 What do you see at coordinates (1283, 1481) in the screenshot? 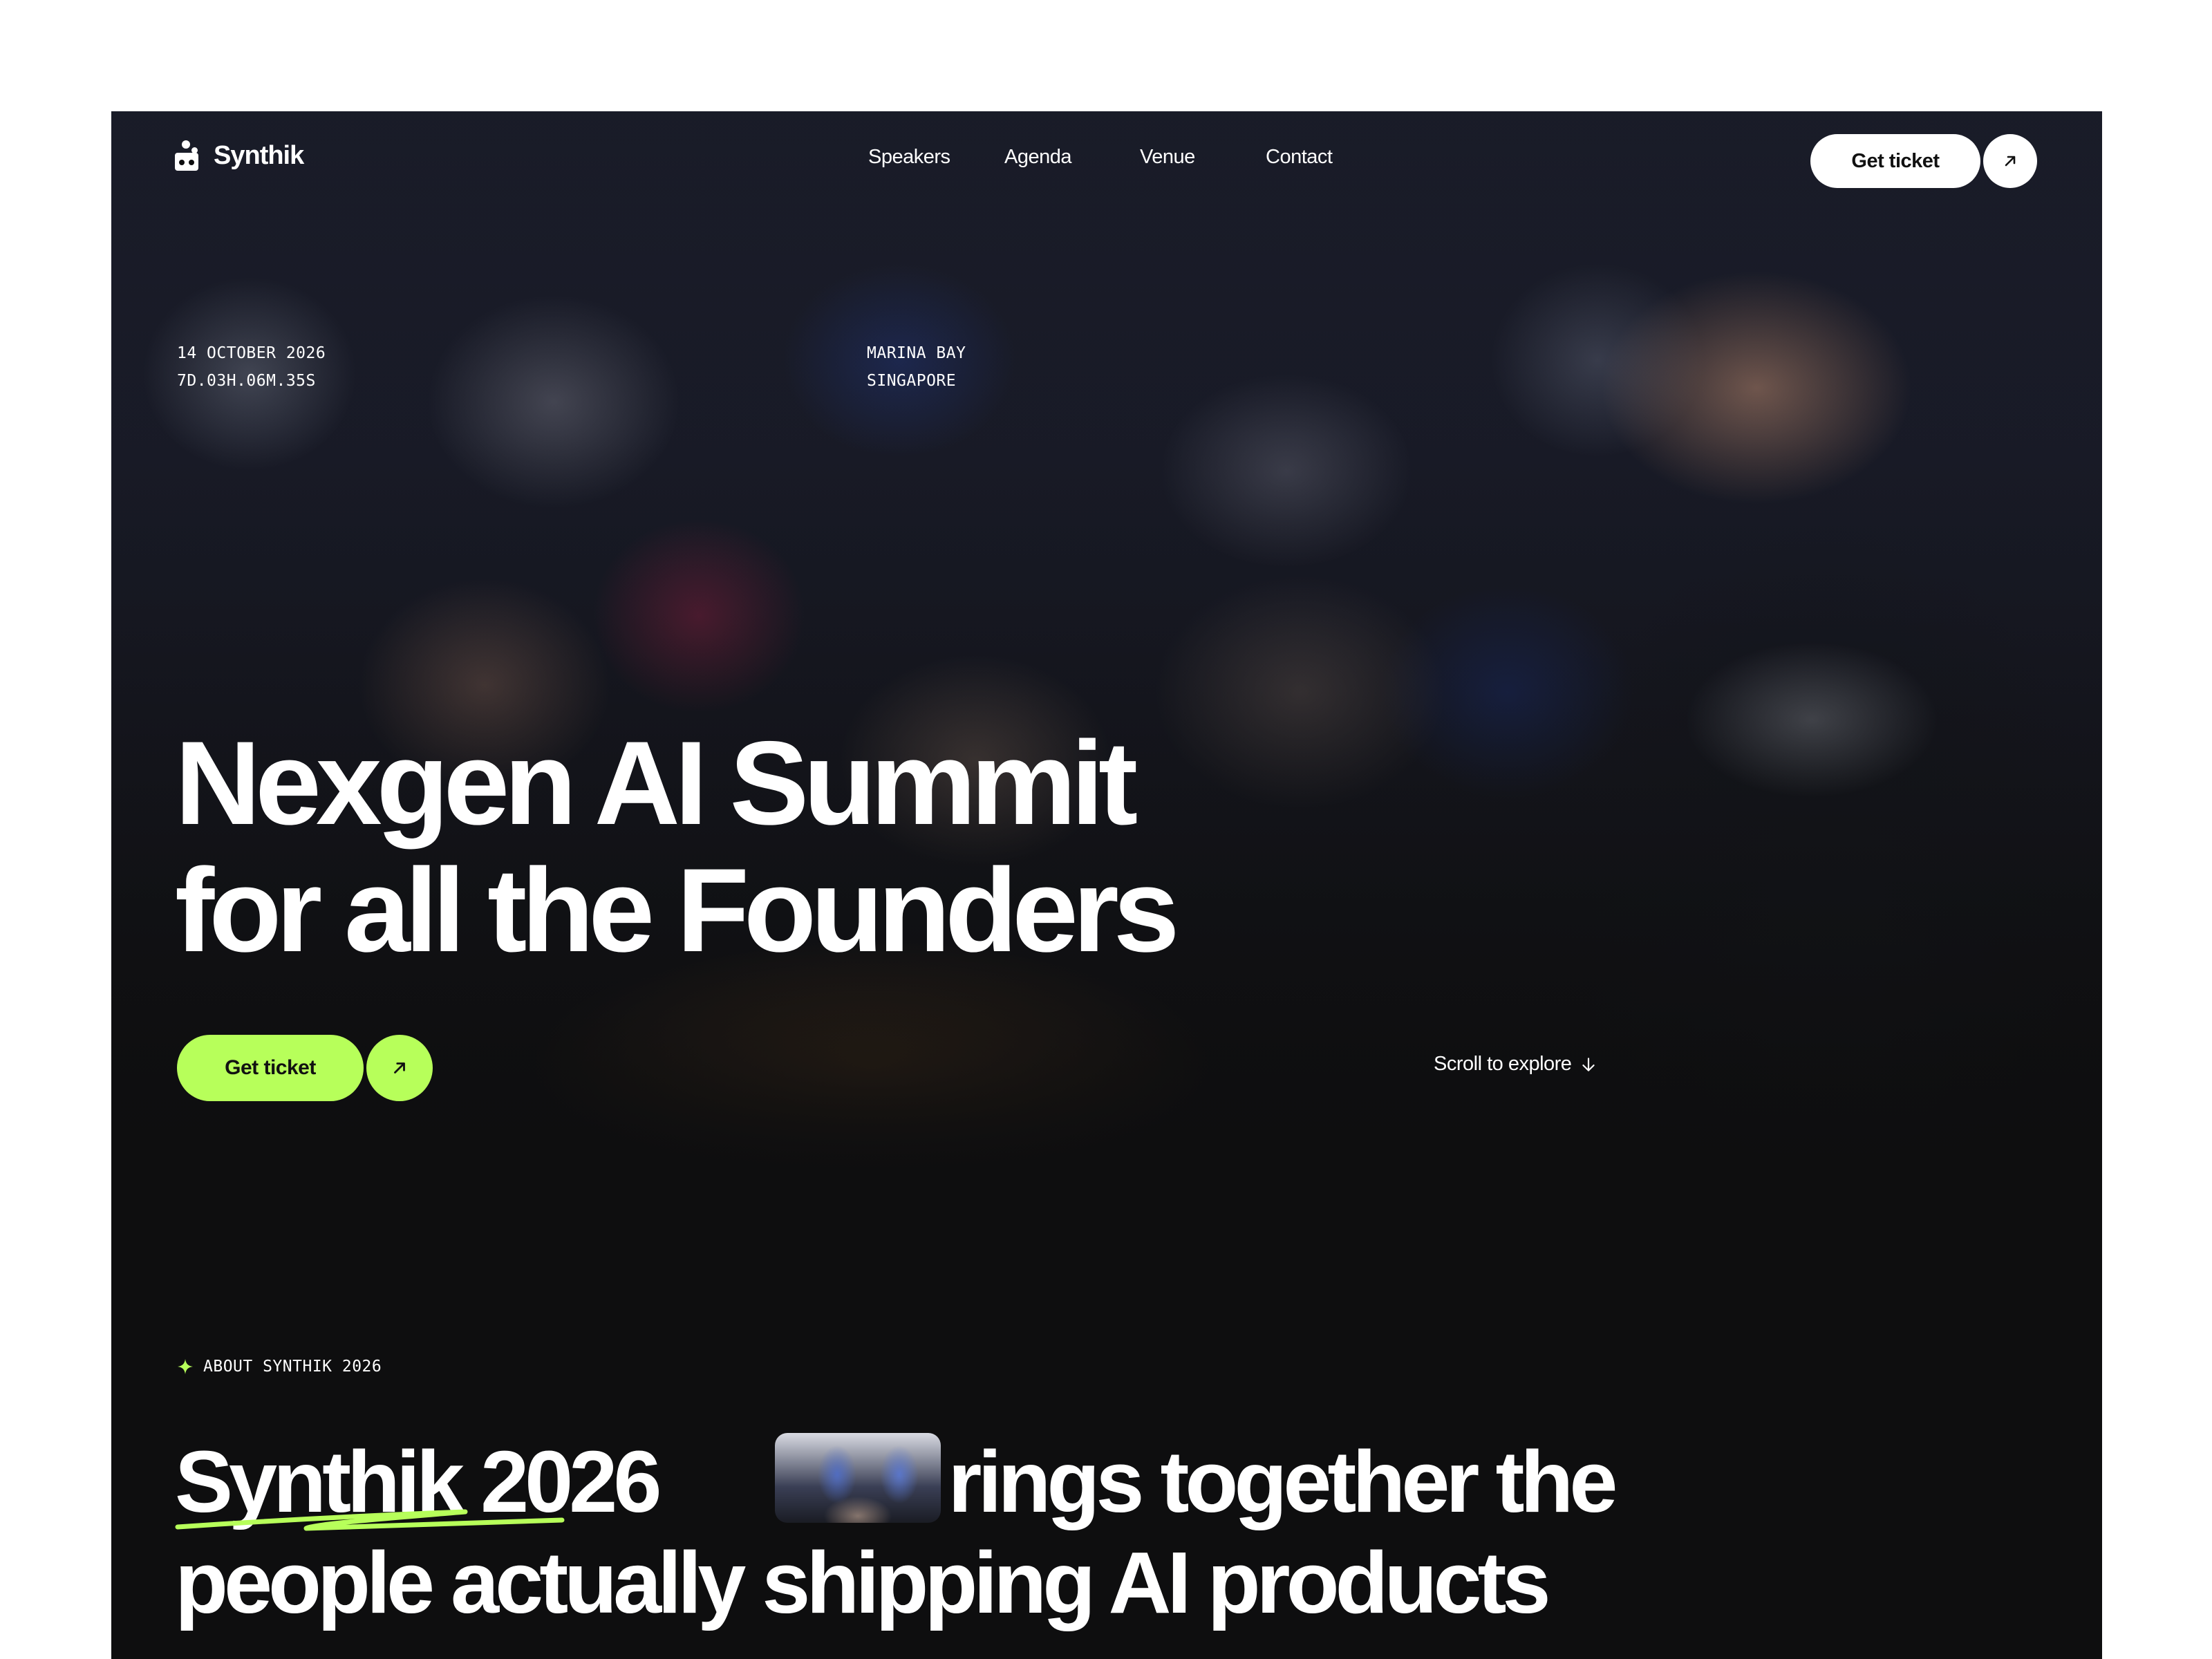
I see `about-line1-rest: rings together the` at bounding box center [1283, 1481].